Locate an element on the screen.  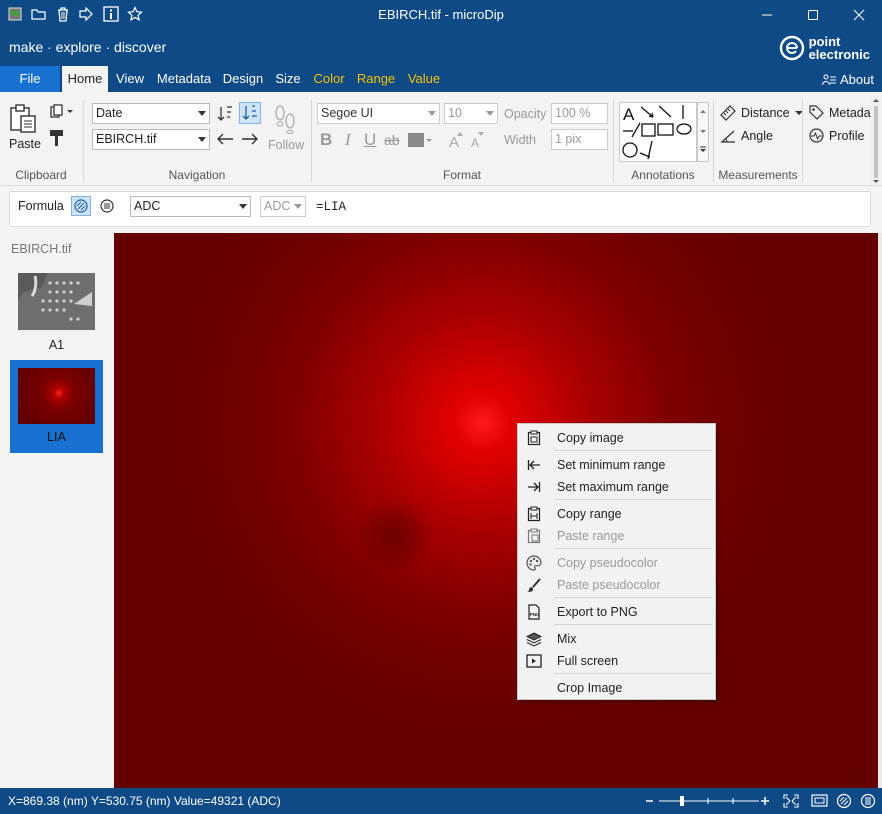
follow-label: Follow is located at coordinates (286, 145).